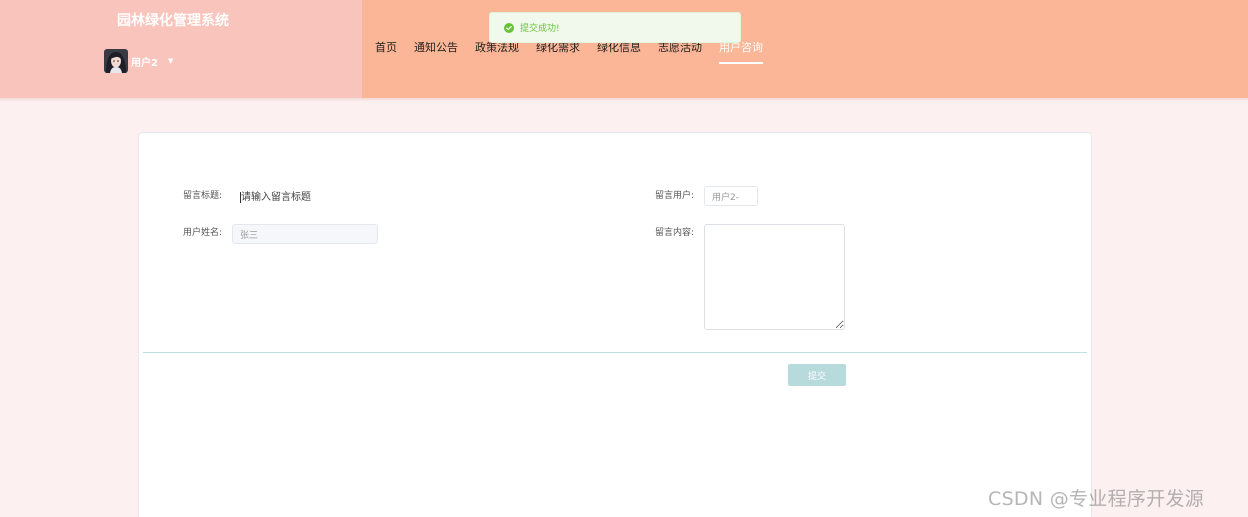 Image resolution: width=1248 pixels, height=517 pixels. What do you see at coordinates (509, 27) in the screenshot?
I see `check-circle-icon` at bounding box center [509, 27].